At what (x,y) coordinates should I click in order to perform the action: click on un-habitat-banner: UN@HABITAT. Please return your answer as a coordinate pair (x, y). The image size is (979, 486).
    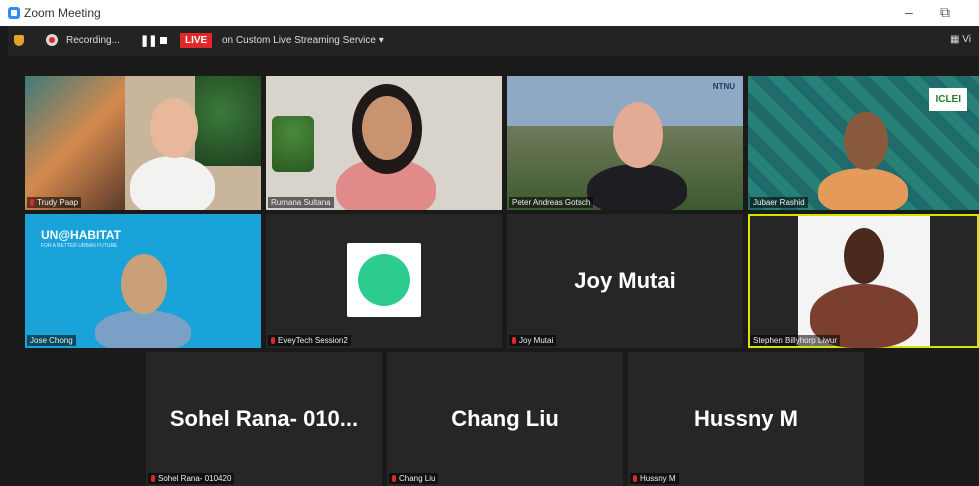
    Looking at the image, I should click on (81, 235).